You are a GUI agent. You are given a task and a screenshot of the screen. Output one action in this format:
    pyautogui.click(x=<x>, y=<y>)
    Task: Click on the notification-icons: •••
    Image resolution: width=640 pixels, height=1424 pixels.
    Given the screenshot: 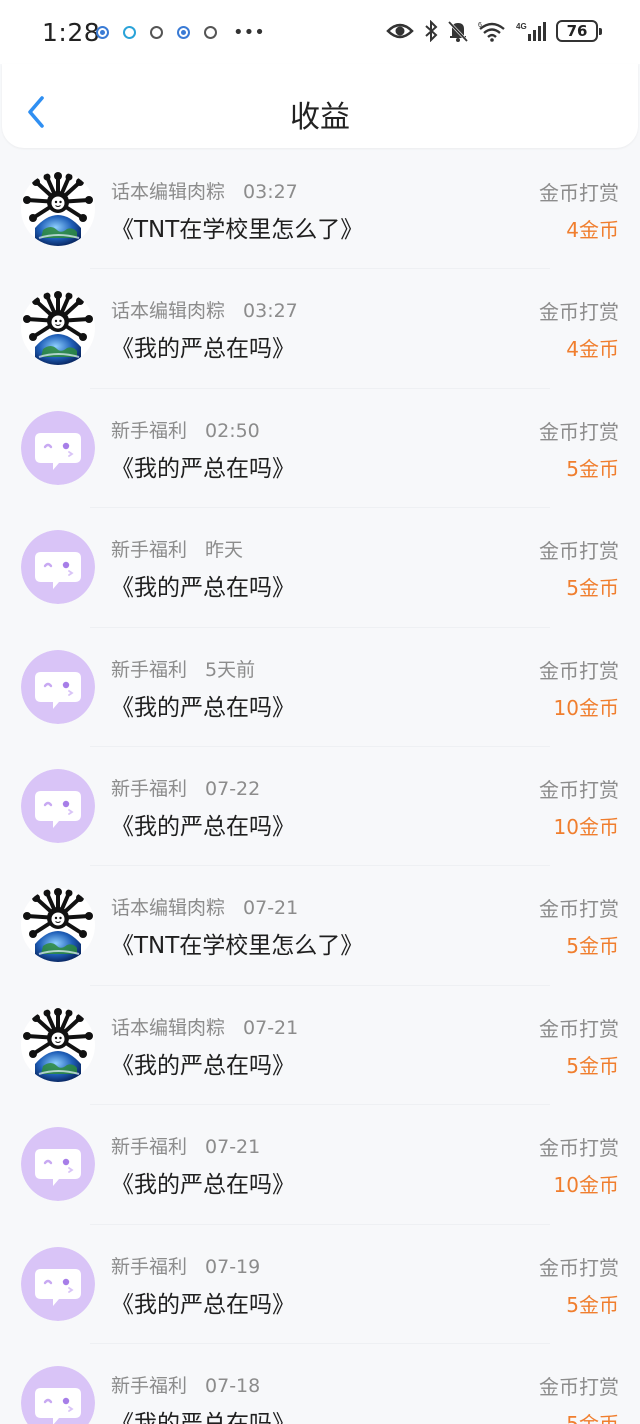 What is the action you would take?
    pyautogui.click(x=180, y=32)
    